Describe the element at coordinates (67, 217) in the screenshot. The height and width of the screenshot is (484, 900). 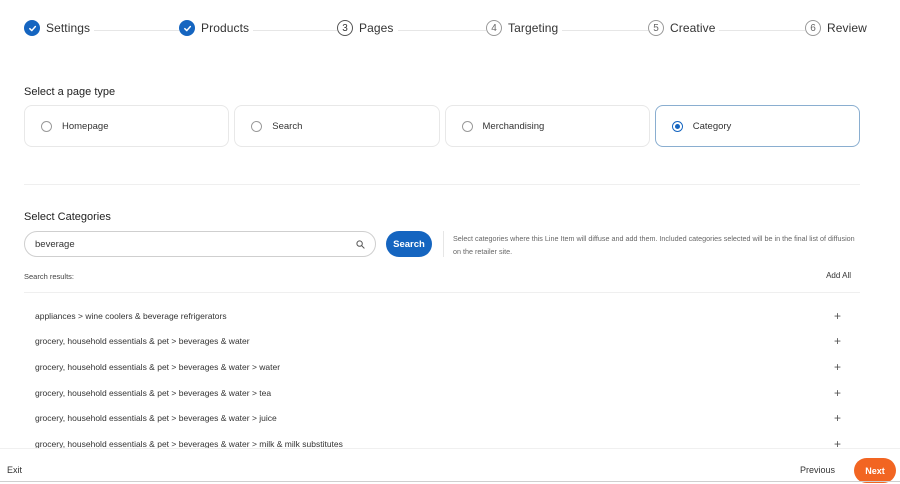
I see `categories-title: Select Categories` at that location.